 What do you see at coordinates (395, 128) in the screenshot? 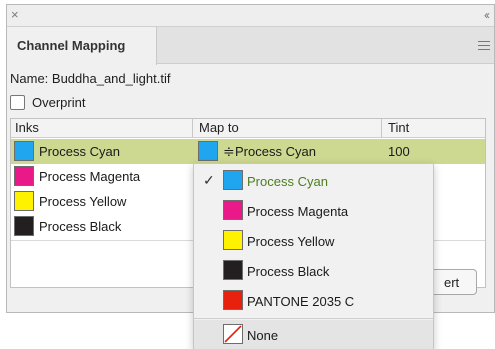
I see `header-tint: Tint` at bounding box center [395, 128].